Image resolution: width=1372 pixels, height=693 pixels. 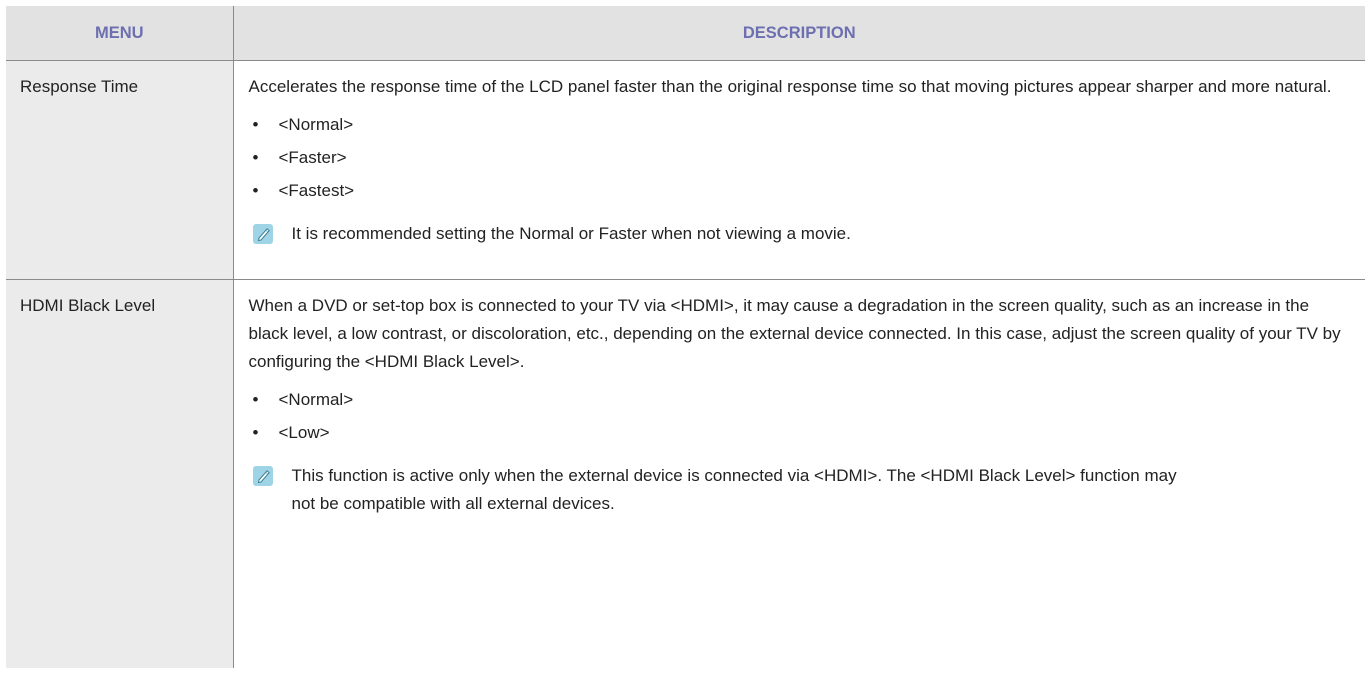 I want to click on option-label: <Low>, so click(x=304, y=432).